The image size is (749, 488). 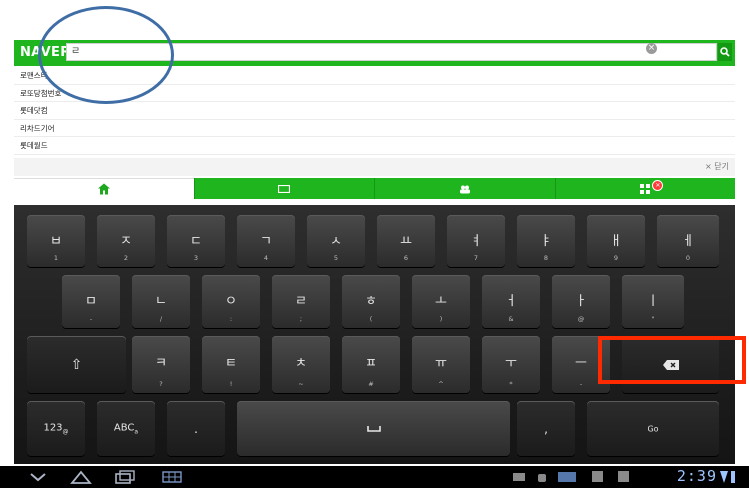 I want to click on space-icon, so click(x=373, y=428).